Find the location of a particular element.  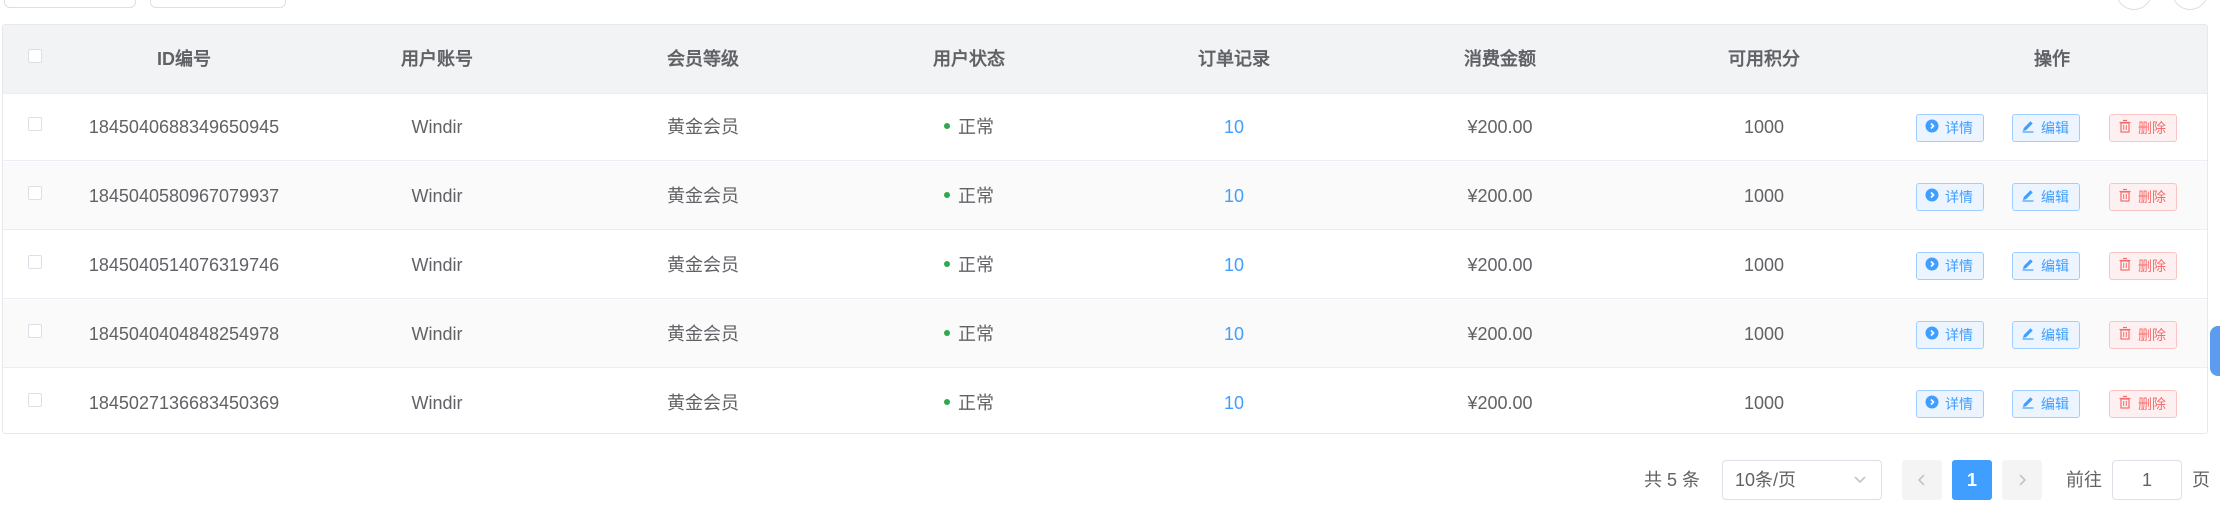

page-size-select: 10条/页 is located at coordinates (1802, 480).